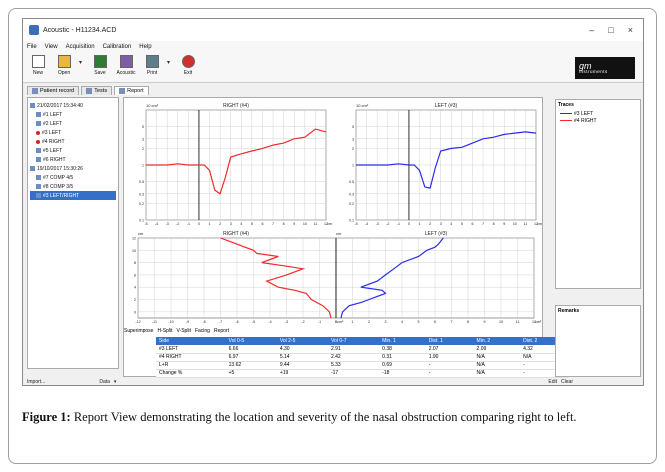 Image resolution: width=665 pixels, height=472 pixels. Describe the element at coordinates (191, 341) in the screenshot. I see `column-header: Side` at that location.